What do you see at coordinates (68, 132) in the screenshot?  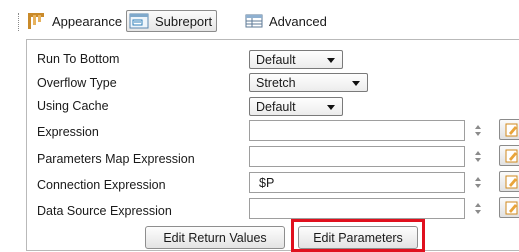 I see `expression-label: Expression` at bounding box center [68, 132].